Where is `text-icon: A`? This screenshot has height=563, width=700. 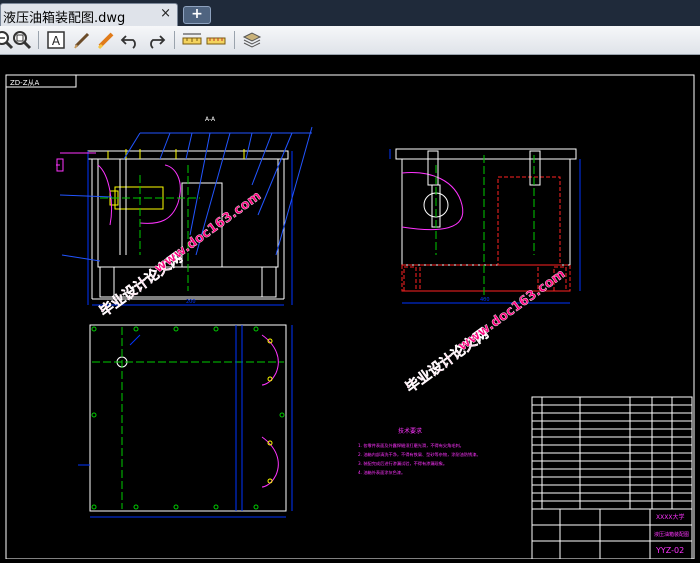
text-icon: A is located at coordinates (56, 40).